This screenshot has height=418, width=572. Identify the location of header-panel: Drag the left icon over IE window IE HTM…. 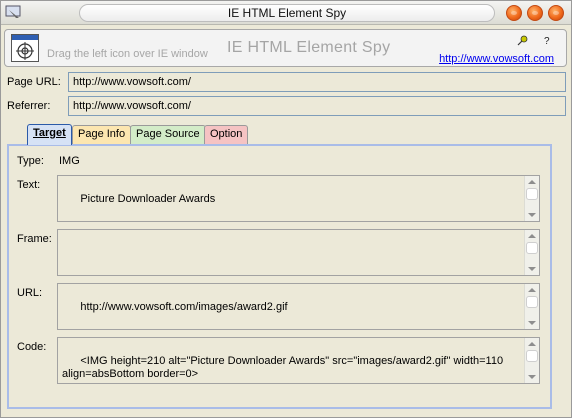
(285, 48).